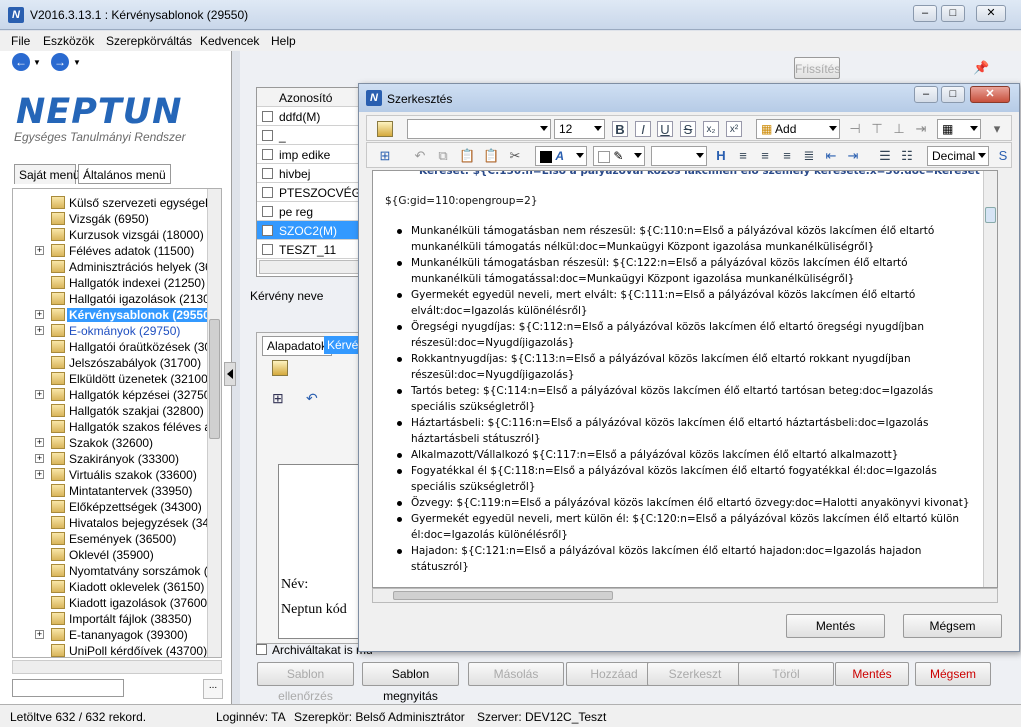 The width and height of the screenshot is (1021, 727). What do you see at coordinates (990, 379) in the screenshot?
I see `editor-vscrollbar` at bounding box center [990, 379].